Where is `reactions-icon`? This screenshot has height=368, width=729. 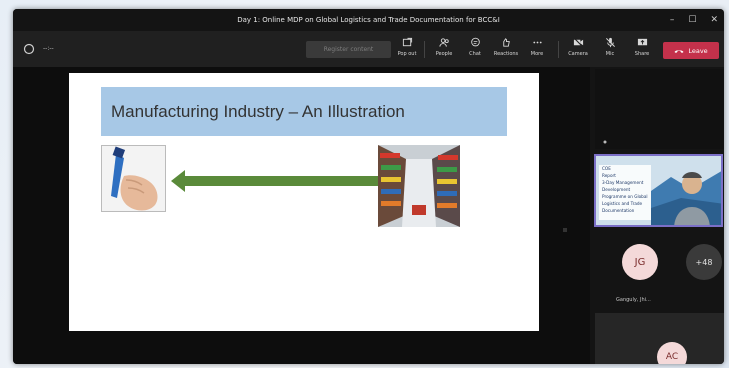
reactions-icon is located at coordinates (506, 42).